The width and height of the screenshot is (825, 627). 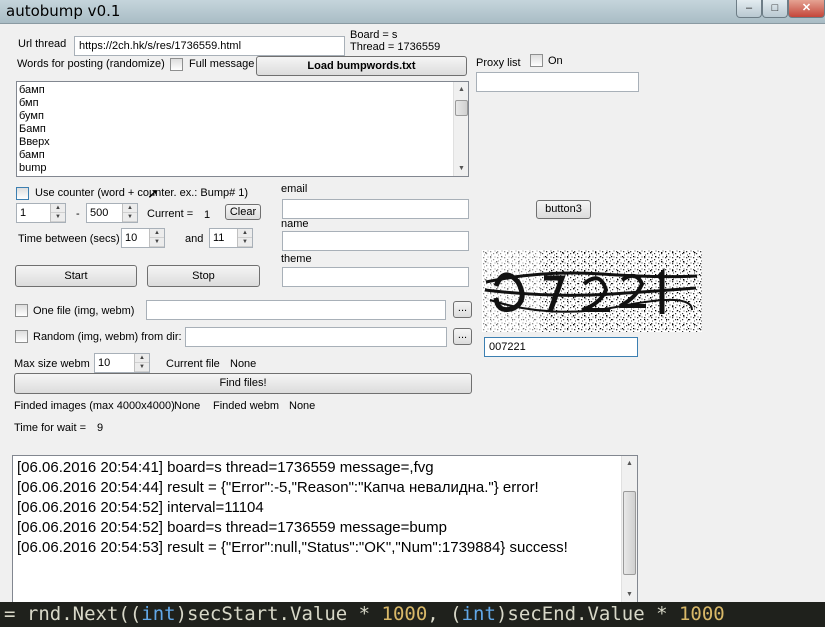 What do you see at coordinates (561, 347) in the screenshot?
I see `captcha-input: 007221` at bounding box center [561, 347].